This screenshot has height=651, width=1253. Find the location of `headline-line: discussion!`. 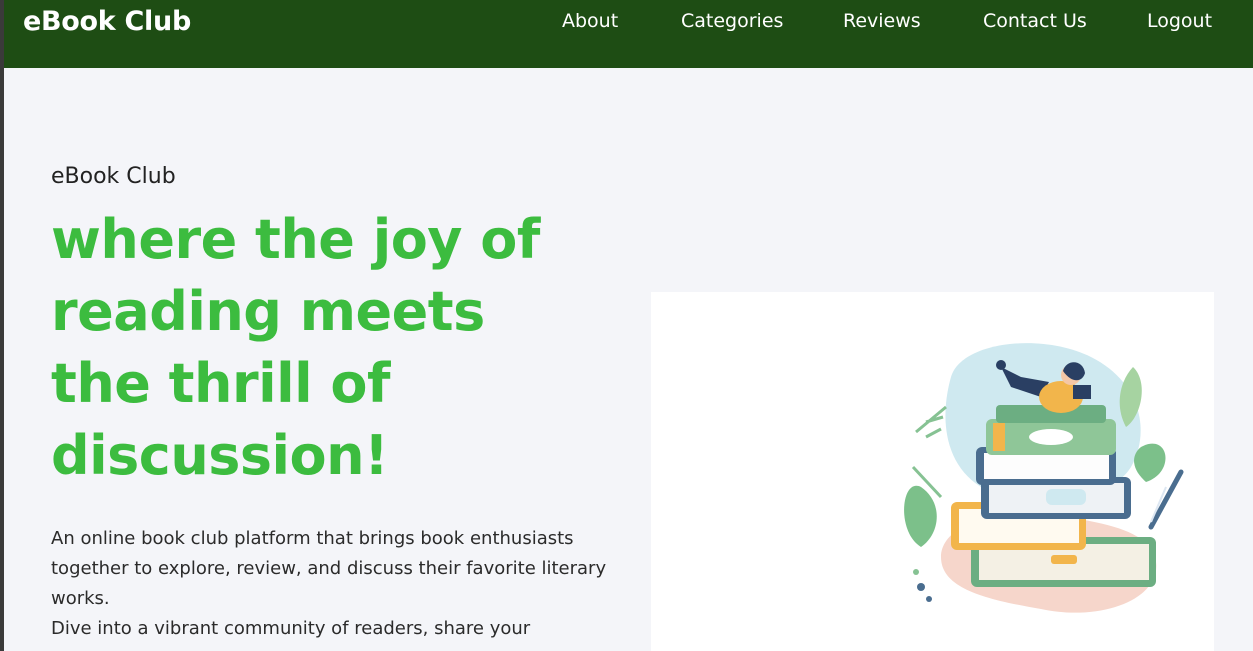

headline-line: discussion! is located at coordinates (220, 455).